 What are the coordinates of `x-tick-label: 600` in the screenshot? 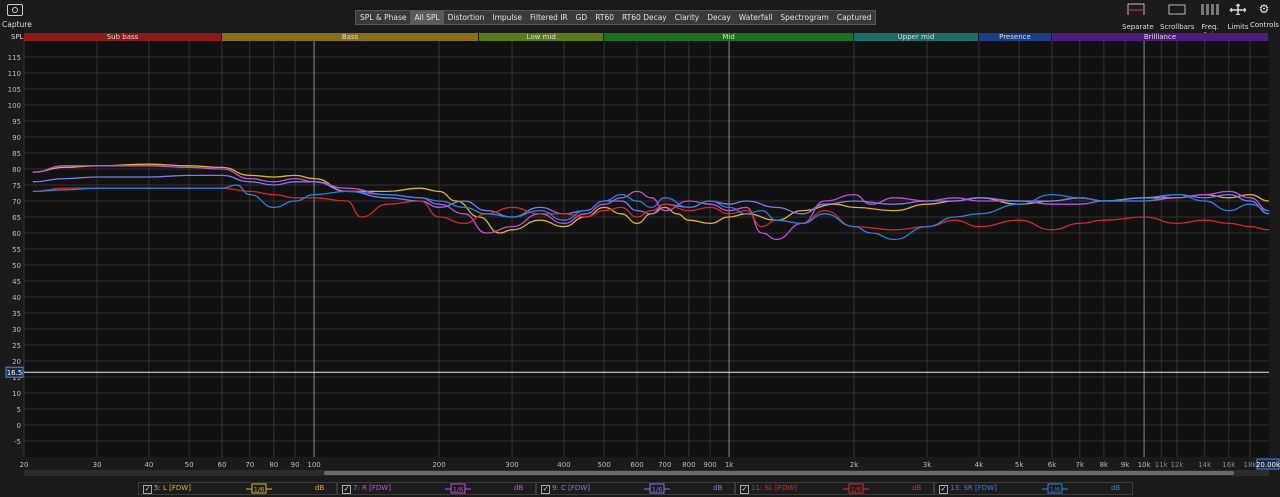 It's located at (636, 465).